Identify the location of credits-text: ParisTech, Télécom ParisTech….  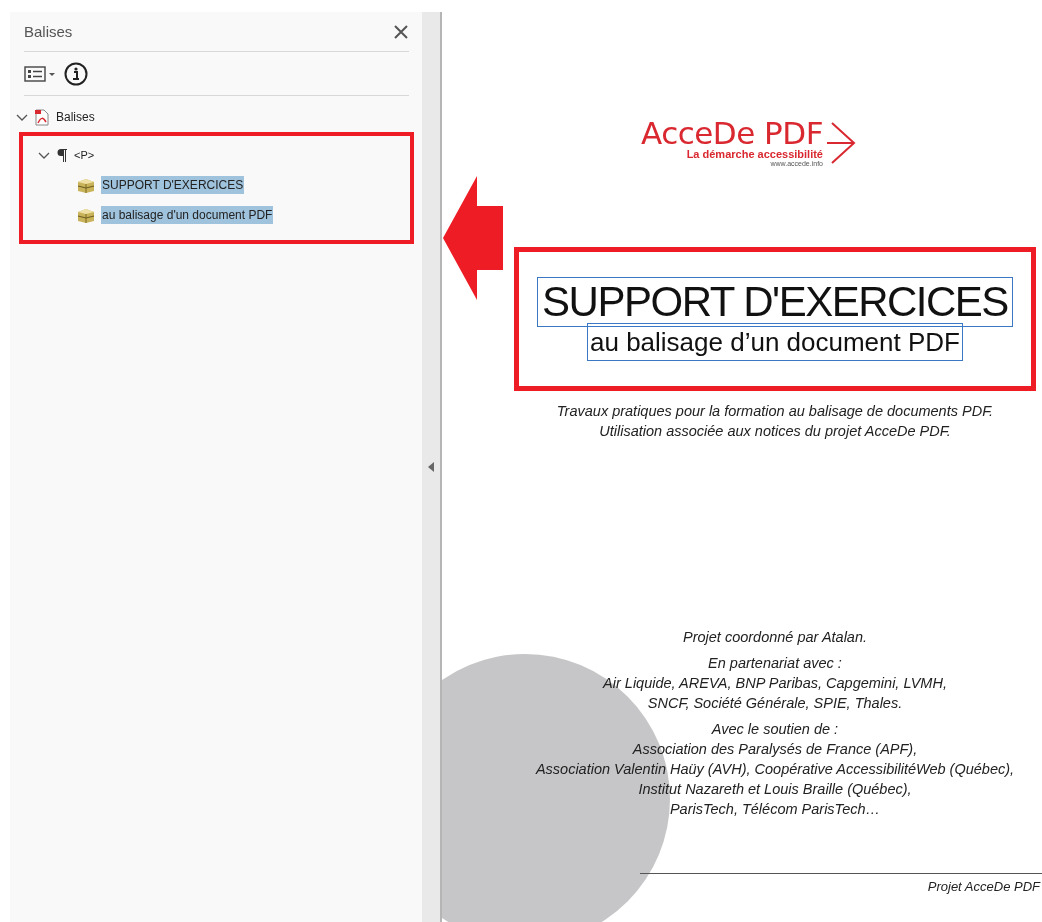
(775, 809).